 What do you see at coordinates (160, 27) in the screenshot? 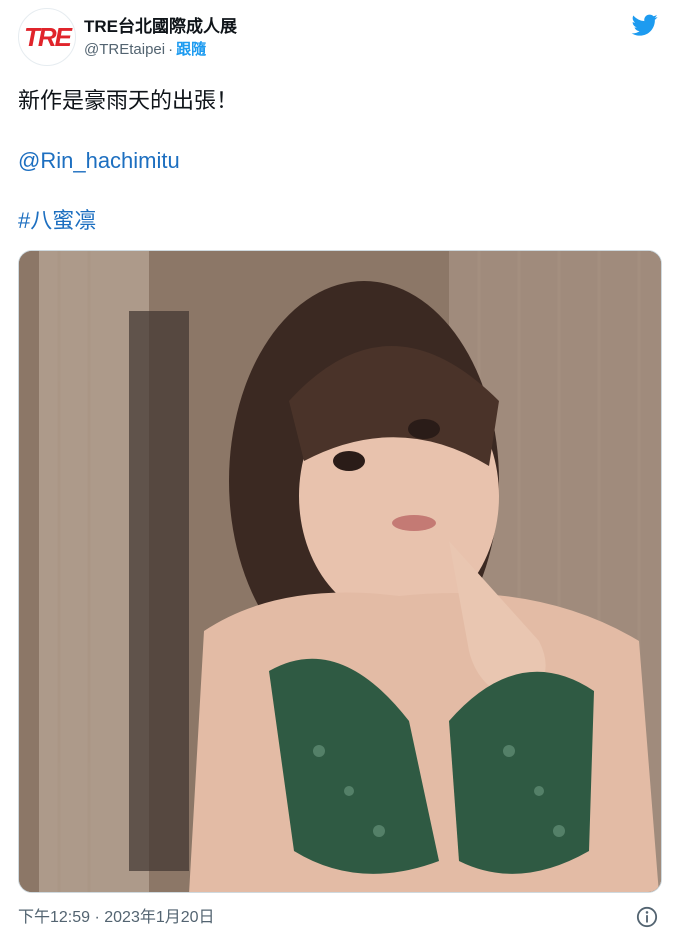
I see `display-name: TRE台北國際成人展` at bounding box center [160, 27].